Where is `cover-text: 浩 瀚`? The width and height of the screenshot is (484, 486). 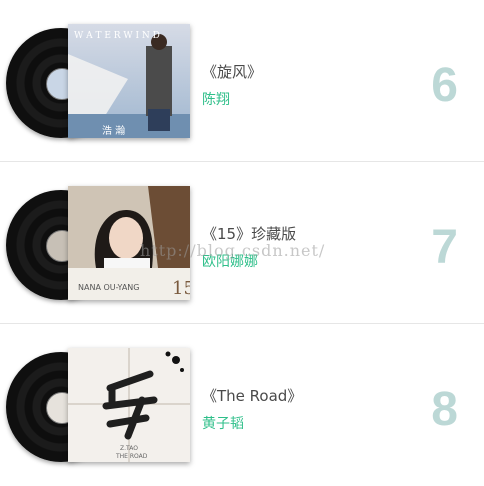 cover-text: 浩 瀚 is located at coordinates (113, 130).